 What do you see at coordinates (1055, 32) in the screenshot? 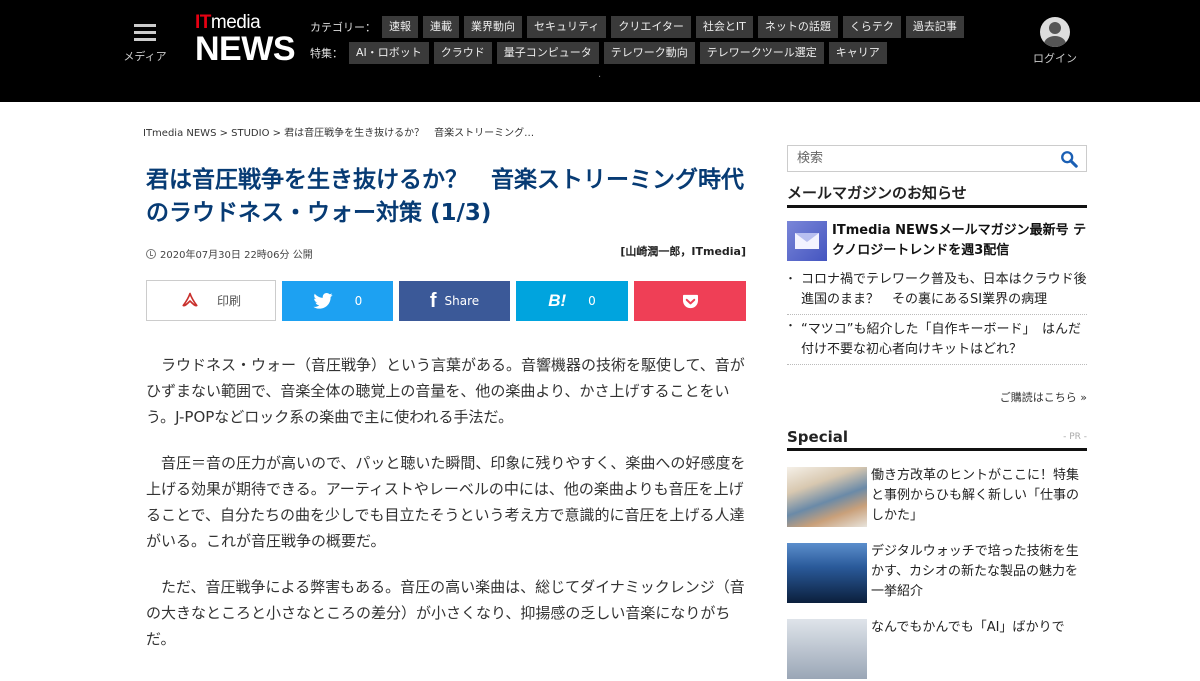
I see `user-avatar-icon` at bounding box center [1055, 32].